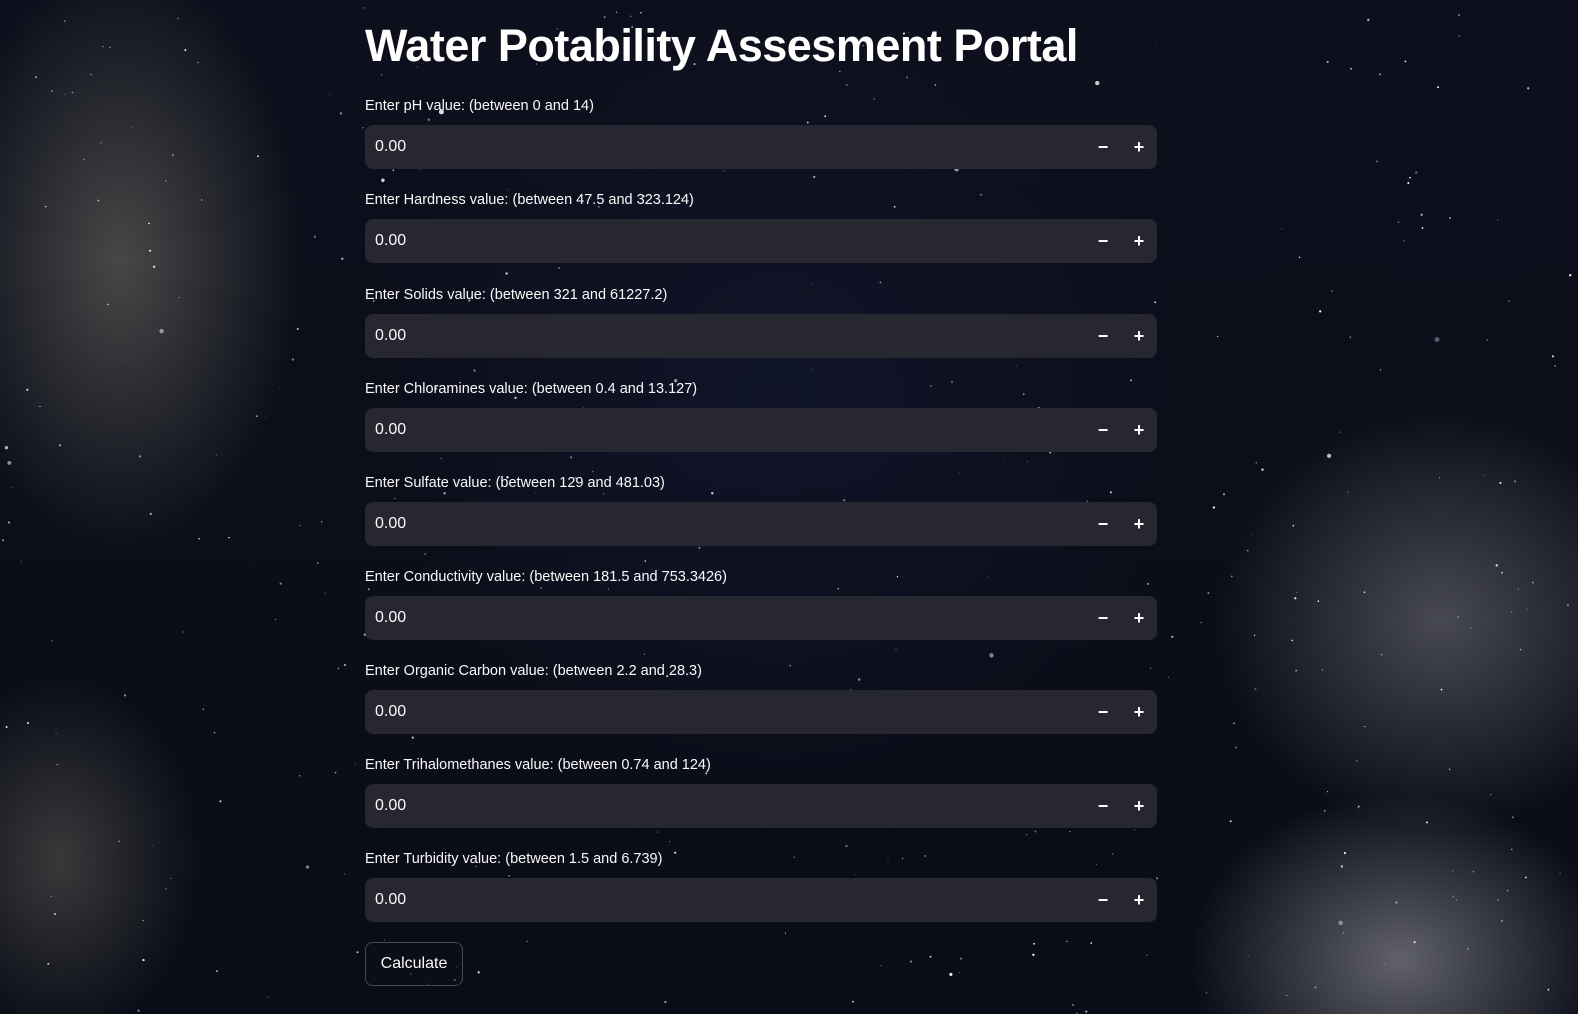  I want to click on solids-input-value: 0.00, so click(390, 336).